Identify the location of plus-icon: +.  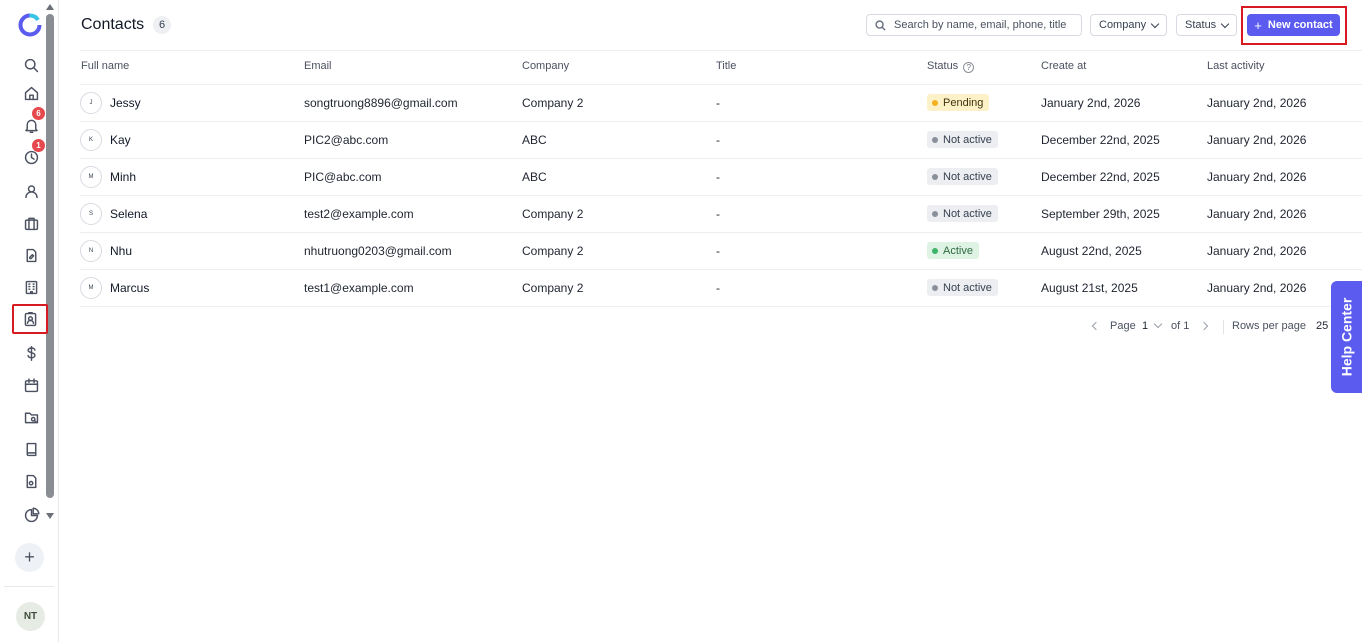
(1258, 25).